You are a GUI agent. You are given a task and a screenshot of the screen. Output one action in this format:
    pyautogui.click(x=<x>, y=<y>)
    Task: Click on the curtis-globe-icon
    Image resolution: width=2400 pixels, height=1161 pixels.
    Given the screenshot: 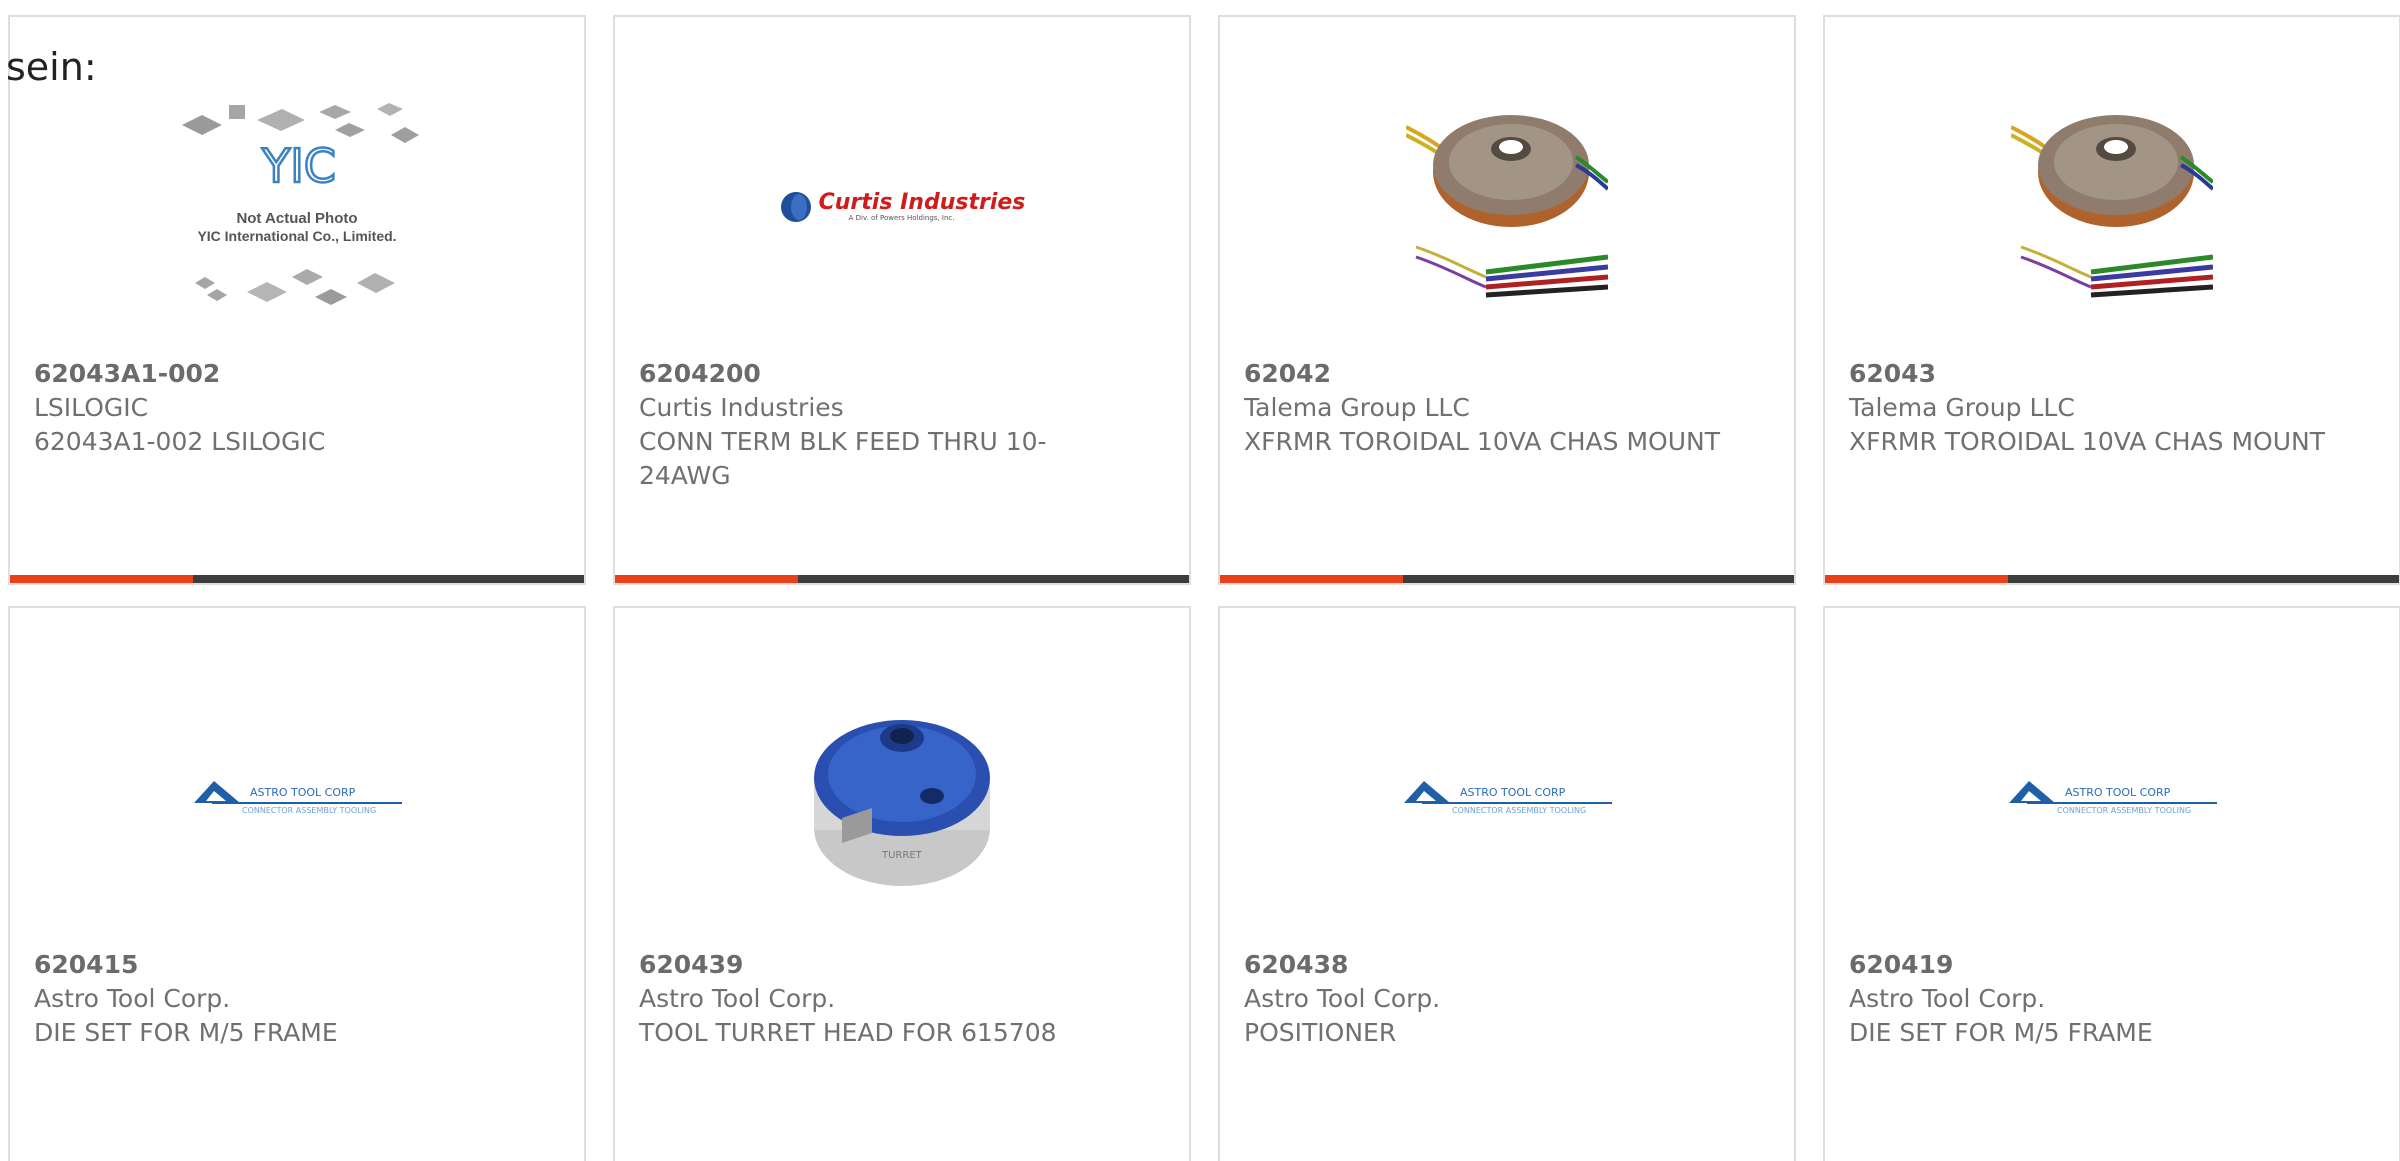 What is the action you would take?
    pyautogui.click(x=795, y=207)
    